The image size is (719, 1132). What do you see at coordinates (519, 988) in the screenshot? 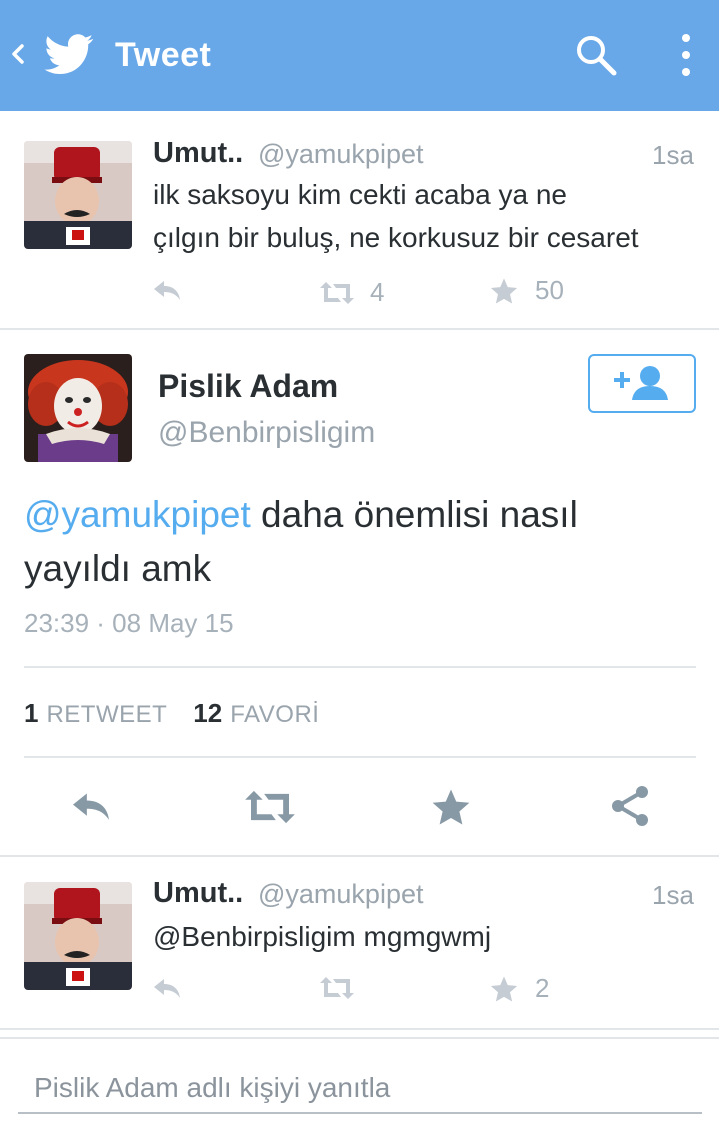
I see `favorite-button: 2` at bounding box center [519, 988].